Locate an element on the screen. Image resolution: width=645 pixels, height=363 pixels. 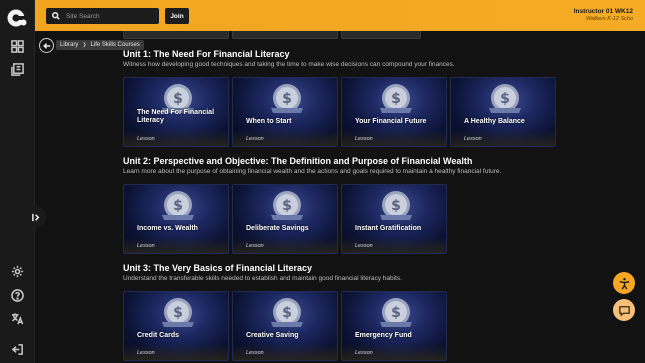
lesson-card: $ The Need For Financial Literacy Lesson is located at coordinates (176, 112).